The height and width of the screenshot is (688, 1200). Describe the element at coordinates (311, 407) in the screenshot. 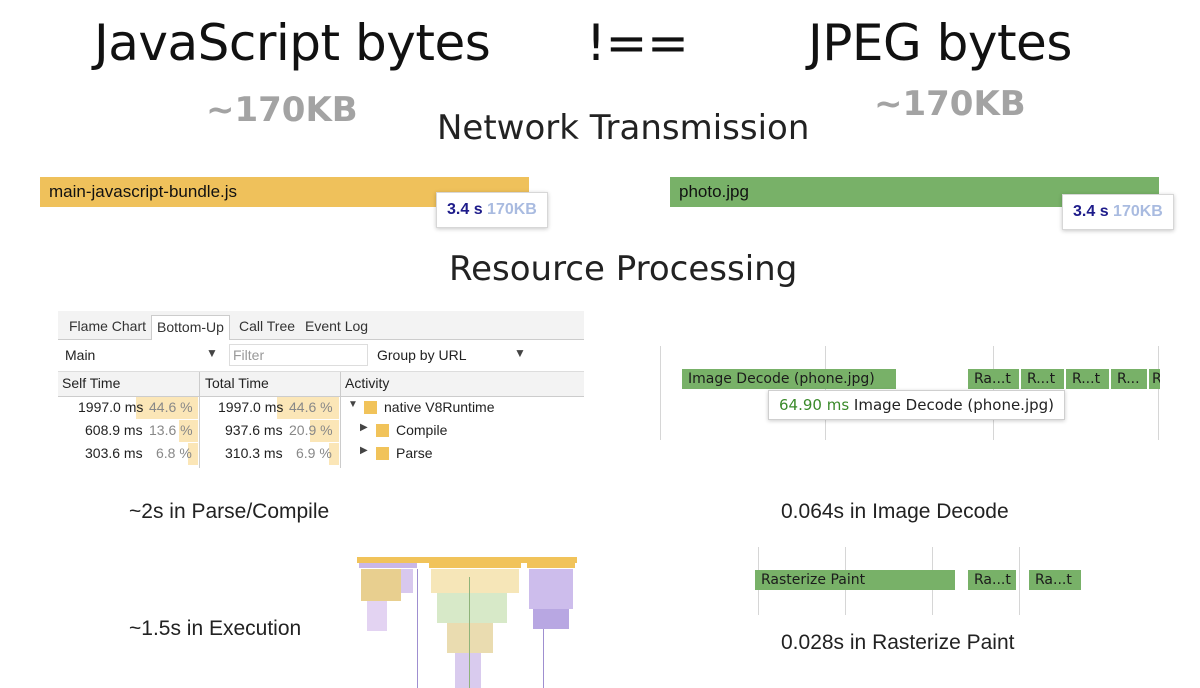

I see `total-time-pct: 44.6 %` at that location.